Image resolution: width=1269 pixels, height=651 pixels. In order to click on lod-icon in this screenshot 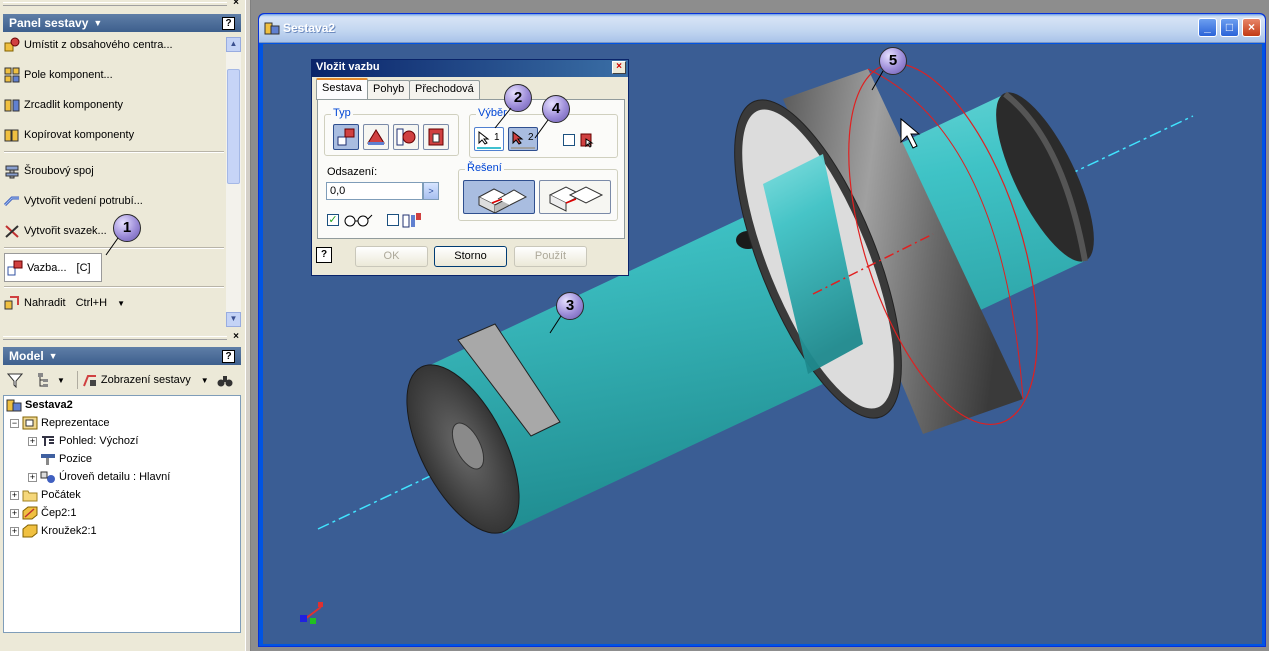, I will do `click(48, 477)`.